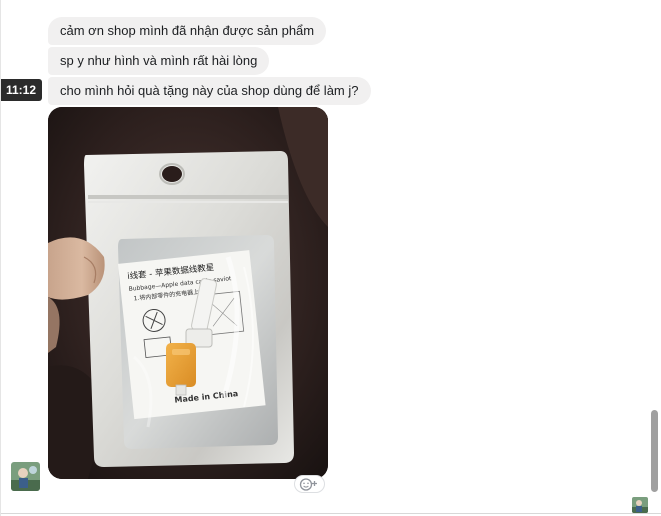 This screenshot has width=661, height=516. Describe the element at coordinates (654, 451) in the screenshot. I see `scrollbar-thumb` at that location.